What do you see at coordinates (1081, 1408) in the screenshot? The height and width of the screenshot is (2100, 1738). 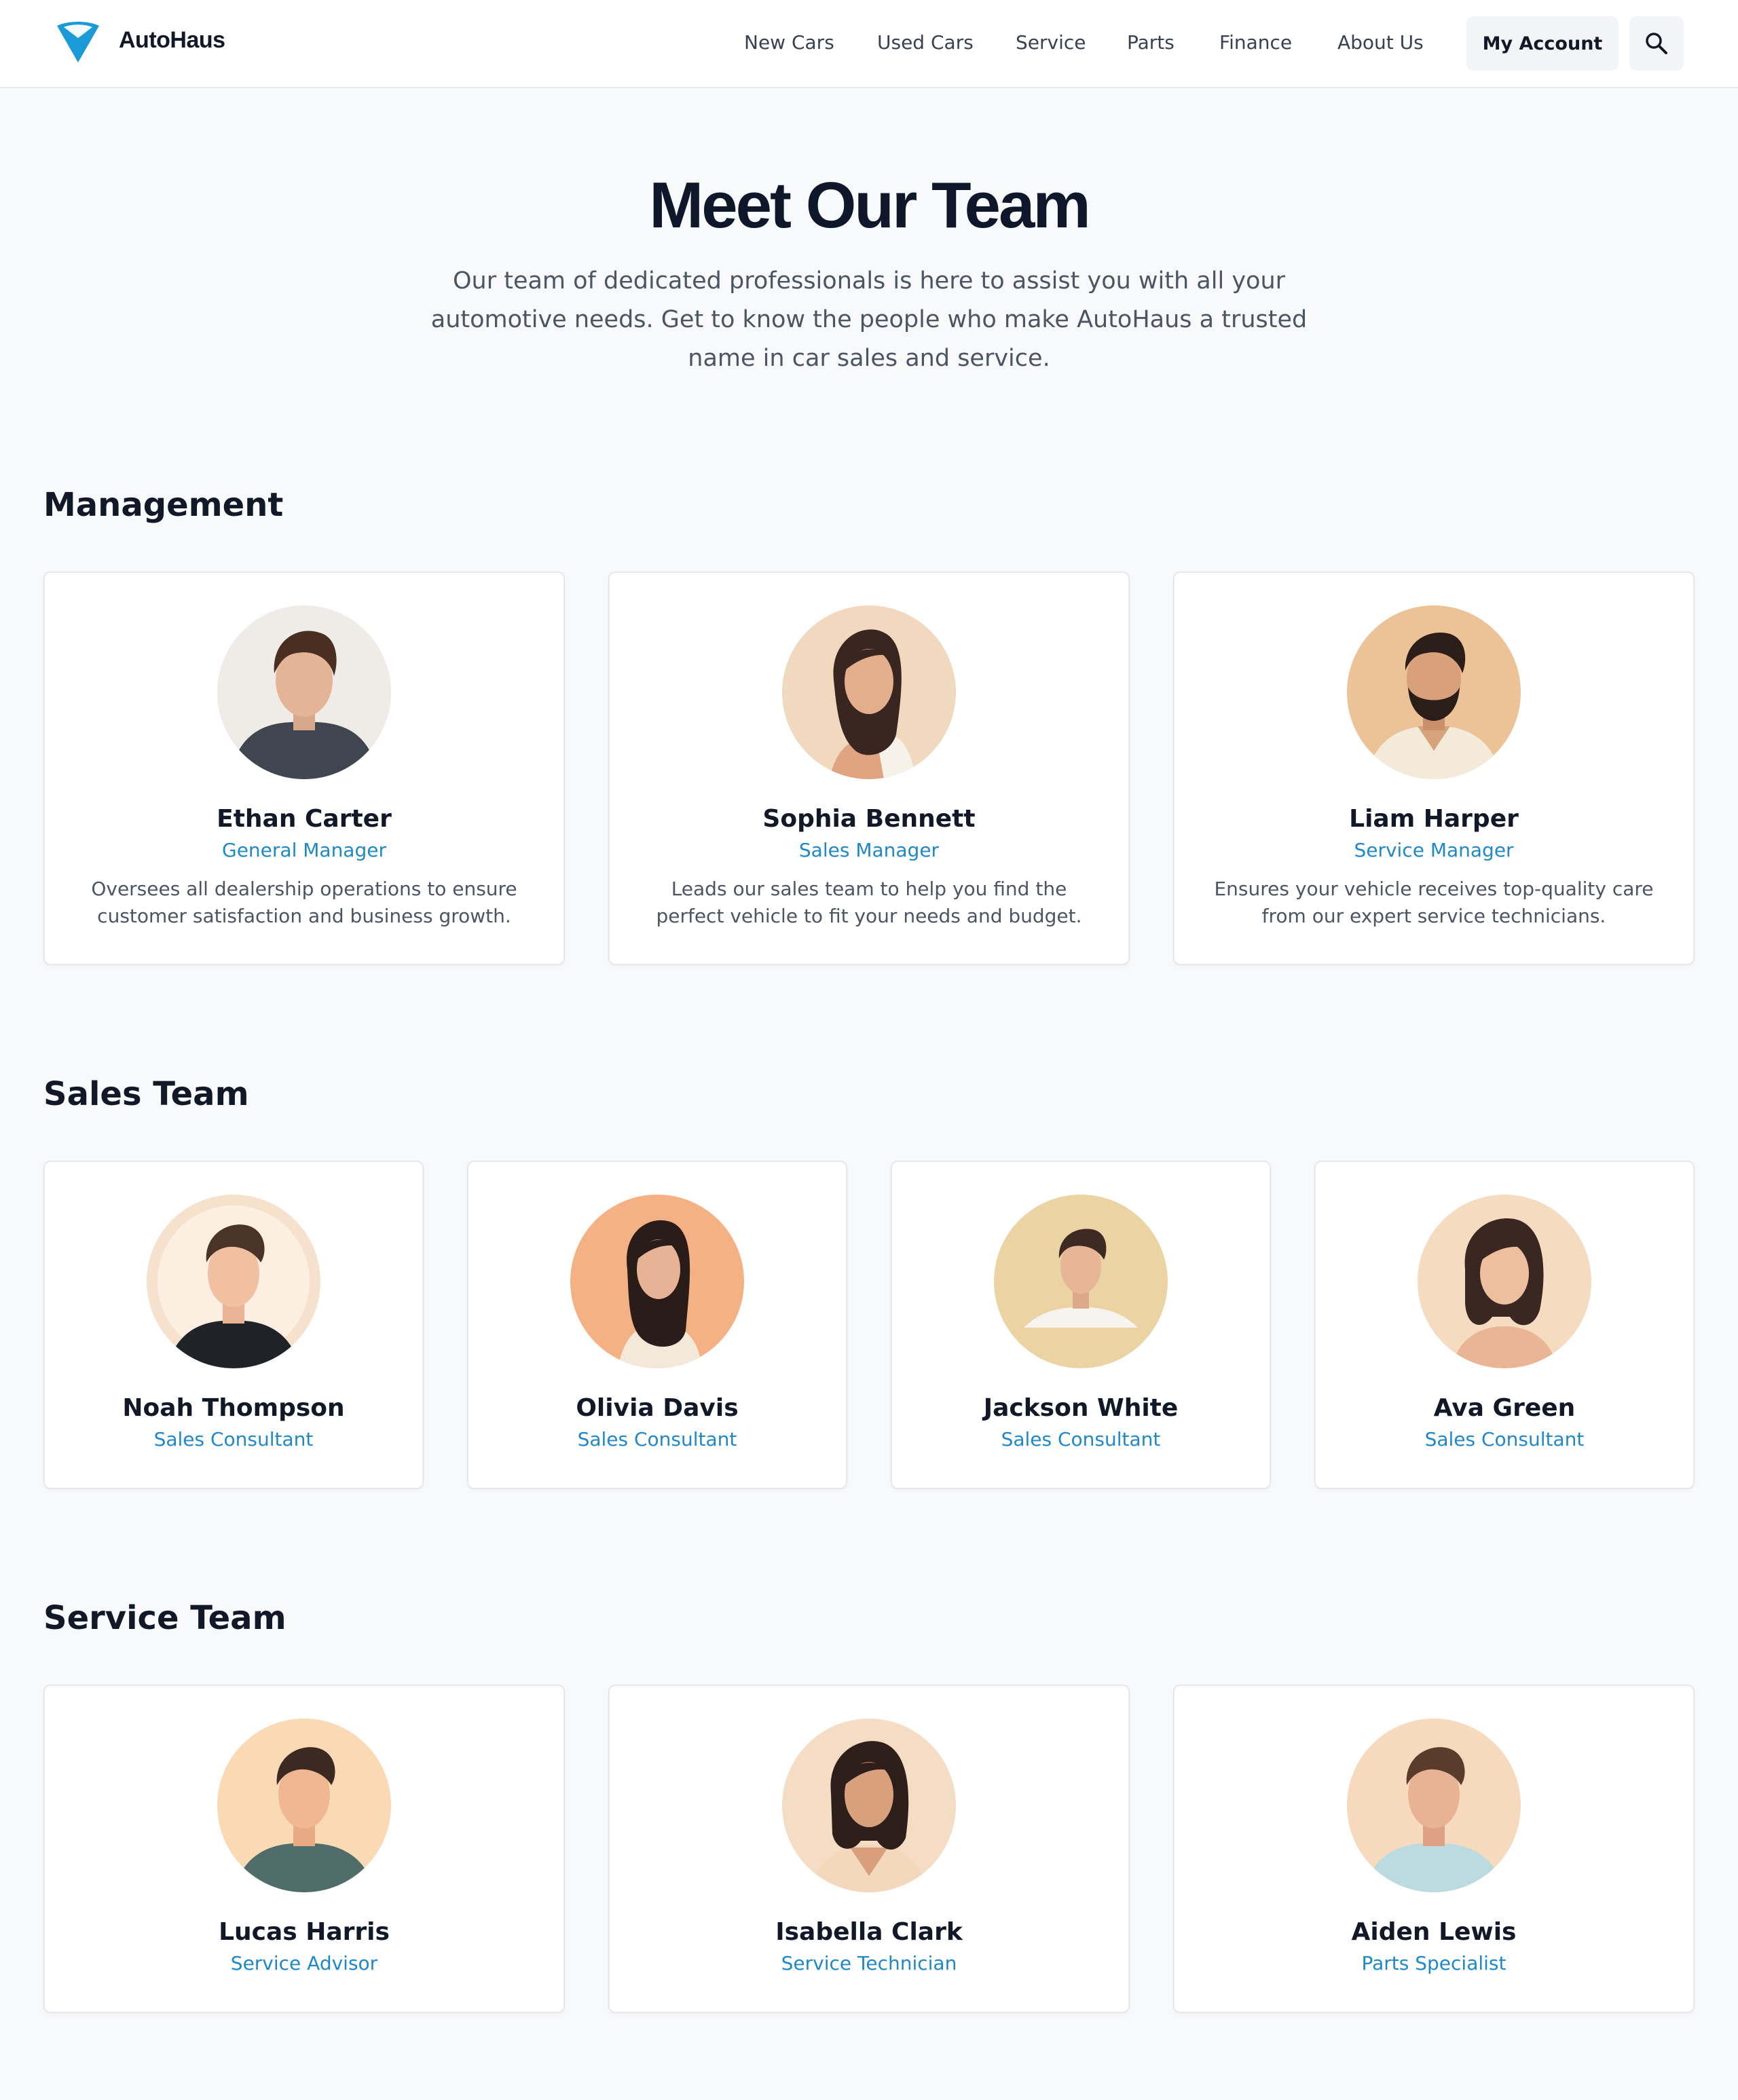 I see `member-name: Jackson White` at bounding box center [1081, 1408].